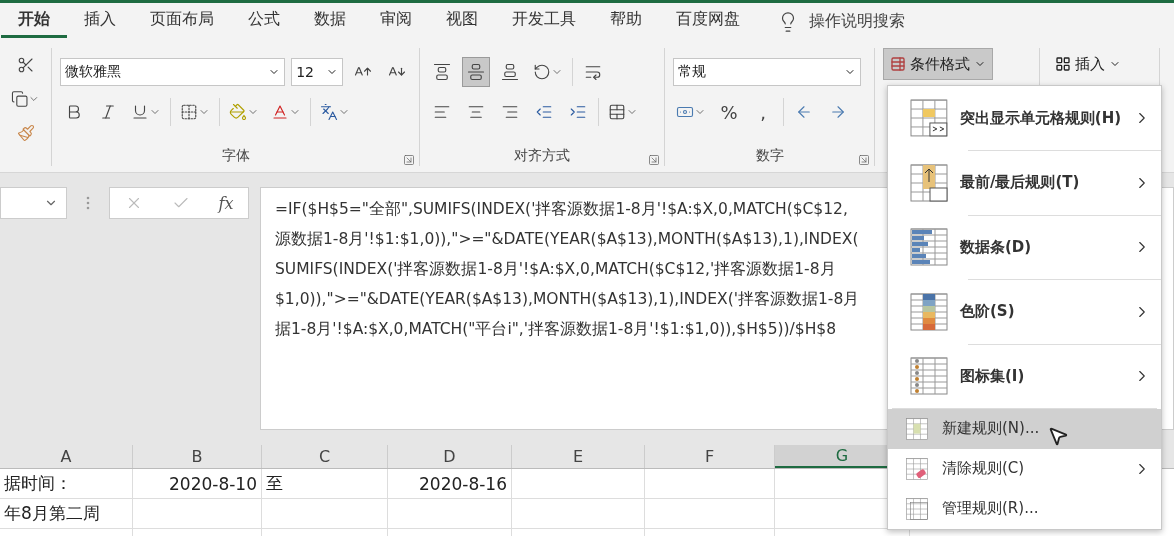 Image resolution: width=1174 pixels, height=536 pixels. Describe the element at coordinates (617, 112) in the screenshot. I see `merge-cells-icon` at that location.